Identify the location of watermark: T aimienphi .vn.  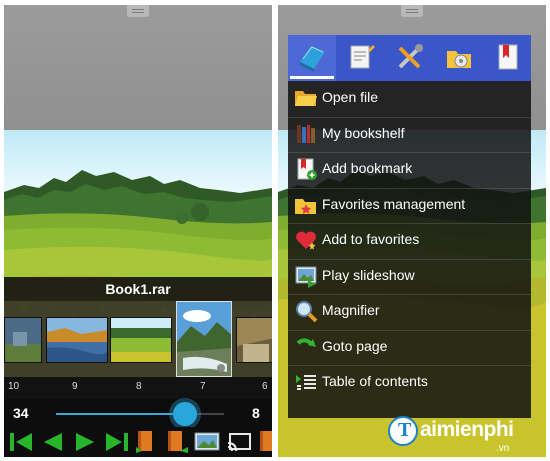
(463, 436).